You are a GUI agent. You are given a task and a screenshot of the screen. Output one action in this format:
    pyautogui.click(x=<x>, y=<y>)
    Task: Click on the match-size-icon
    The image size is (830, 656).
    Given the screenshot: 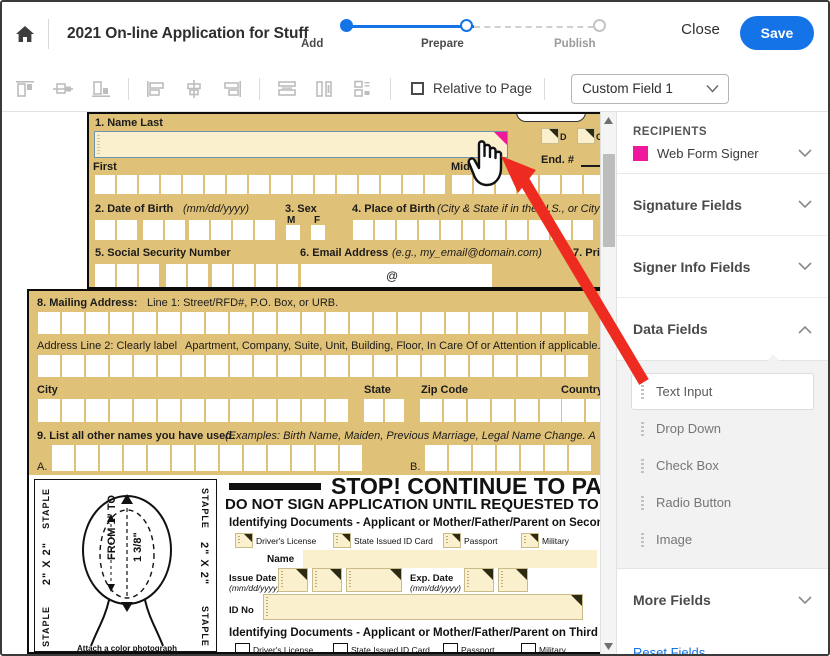 What is the action you would take?
    pyautogui.click(x=363, y=89)
    